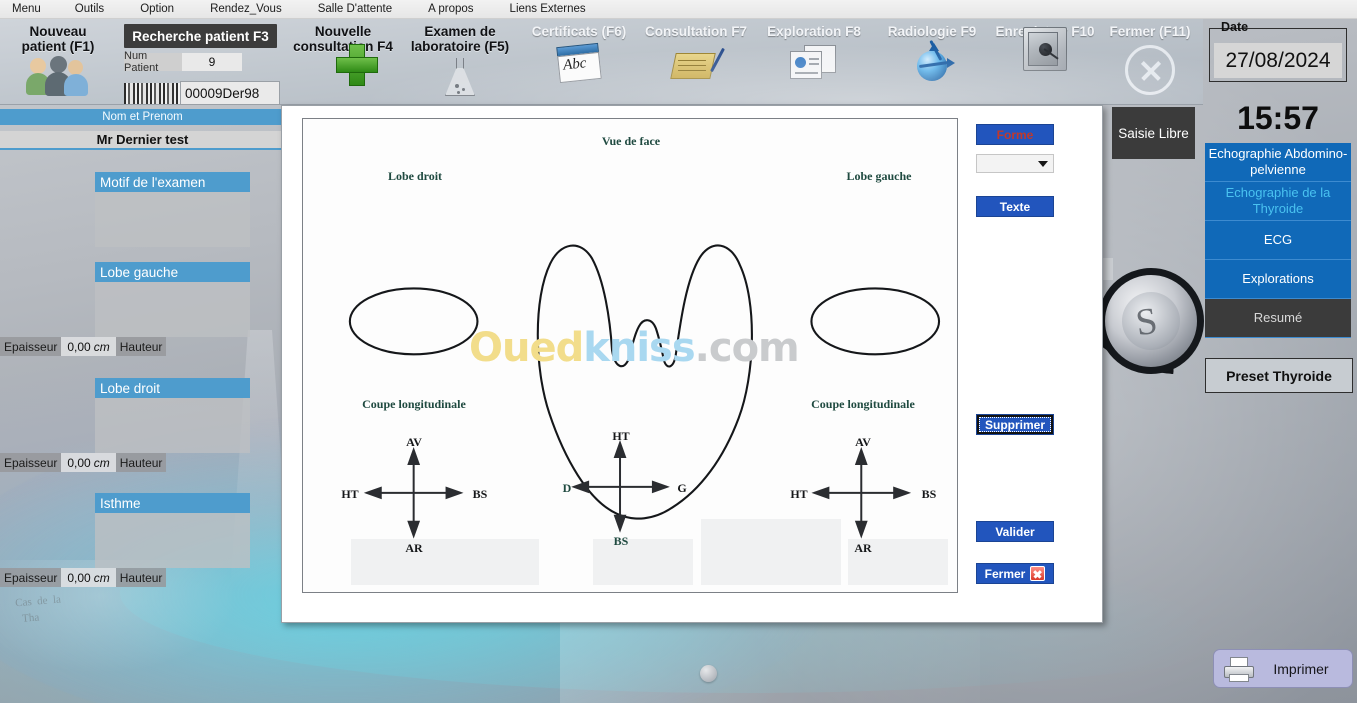  What do you see at coordinates (350, 494) in the screenshot?
I see `axis-label-left-left: HT` at bounding box center [350, 494].